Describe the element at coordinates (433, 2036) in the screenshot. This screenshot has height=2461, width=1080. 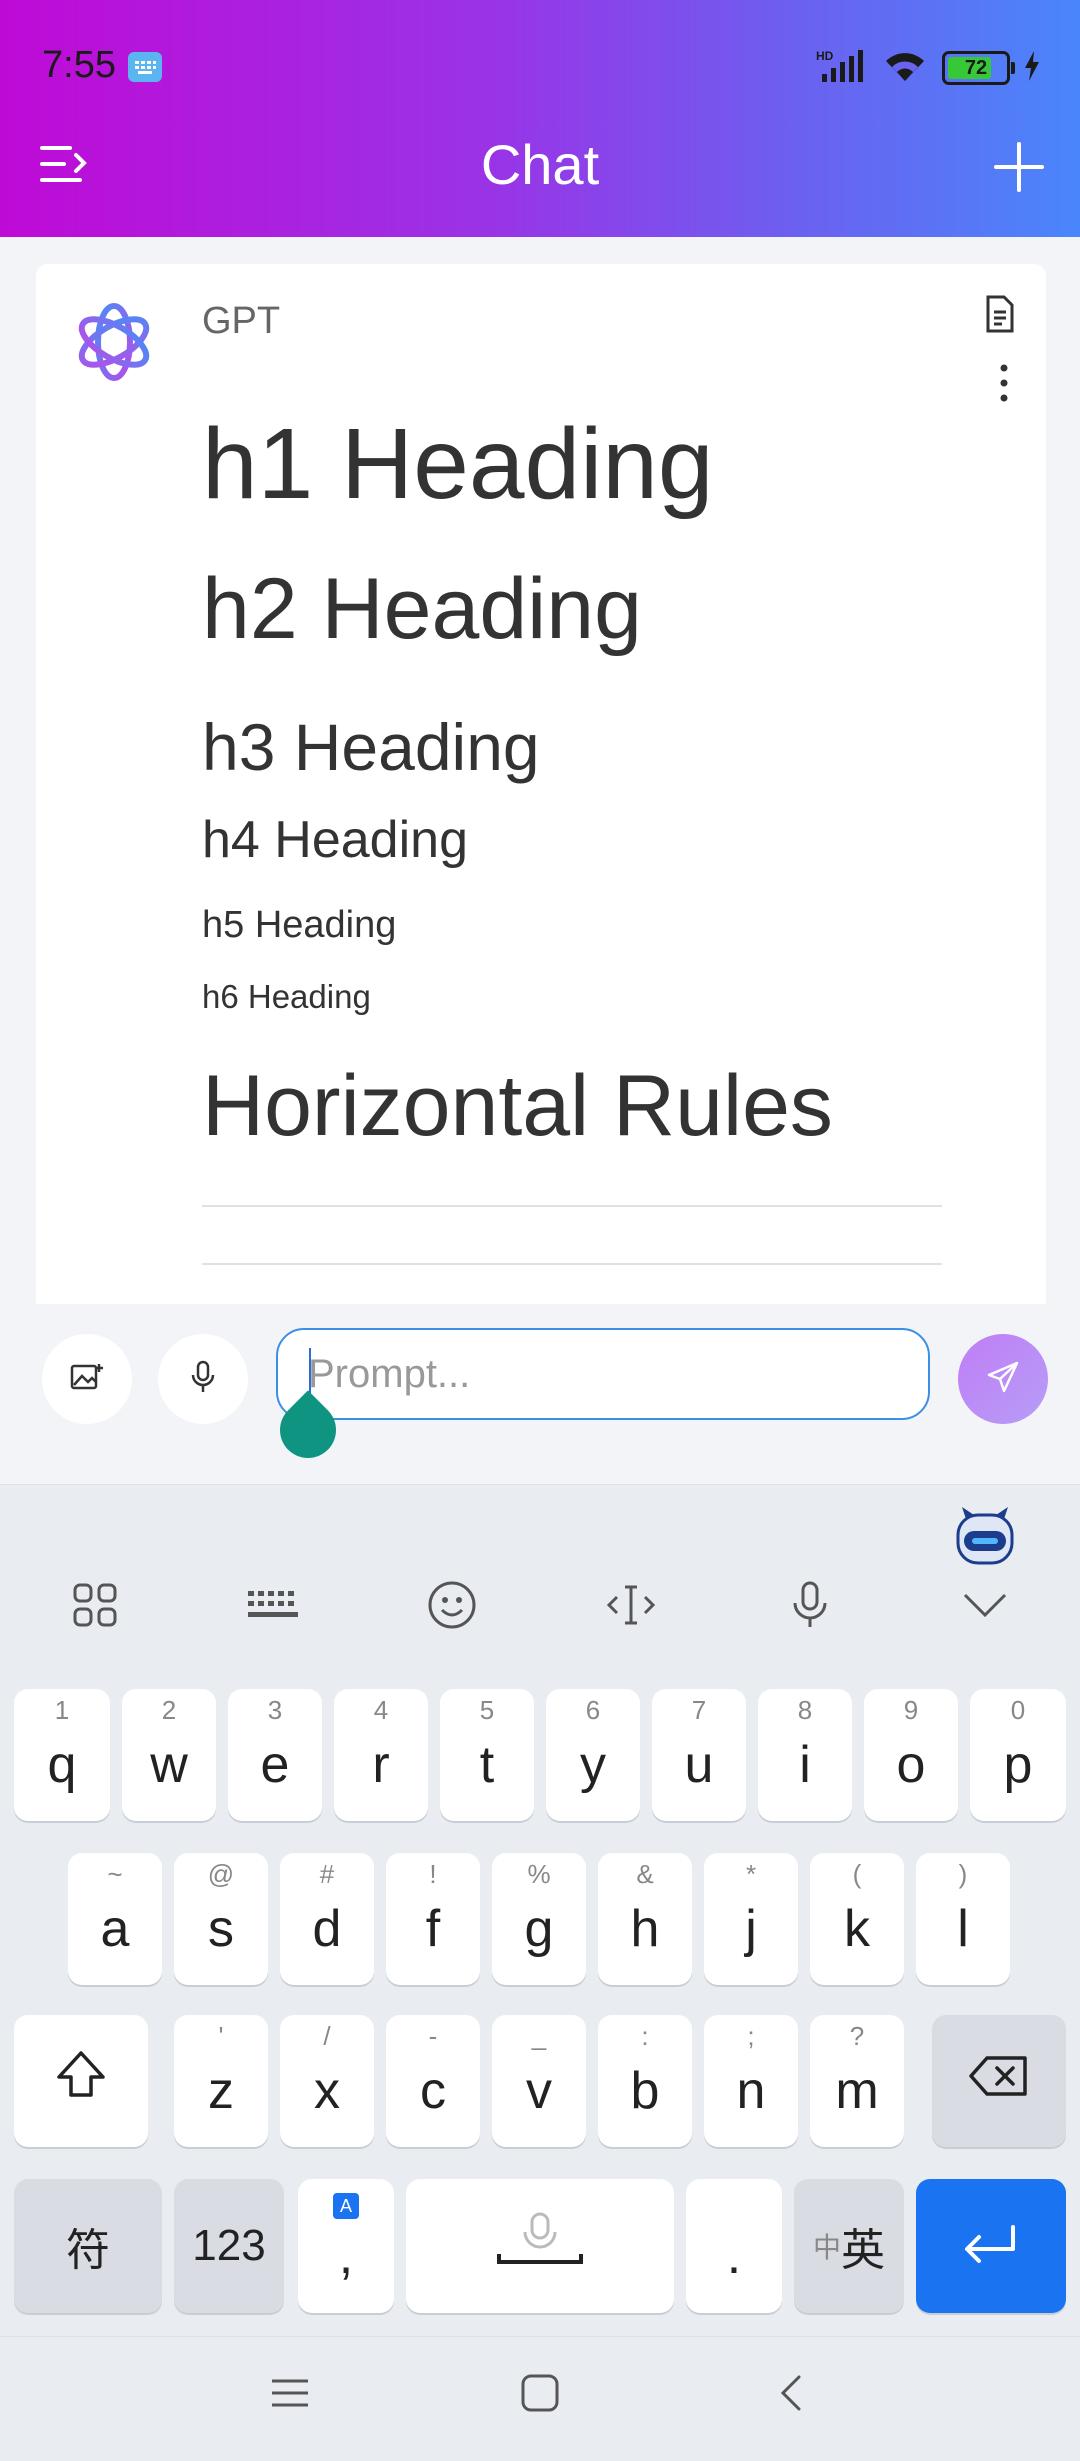
I see `key-hint: -` at that location.